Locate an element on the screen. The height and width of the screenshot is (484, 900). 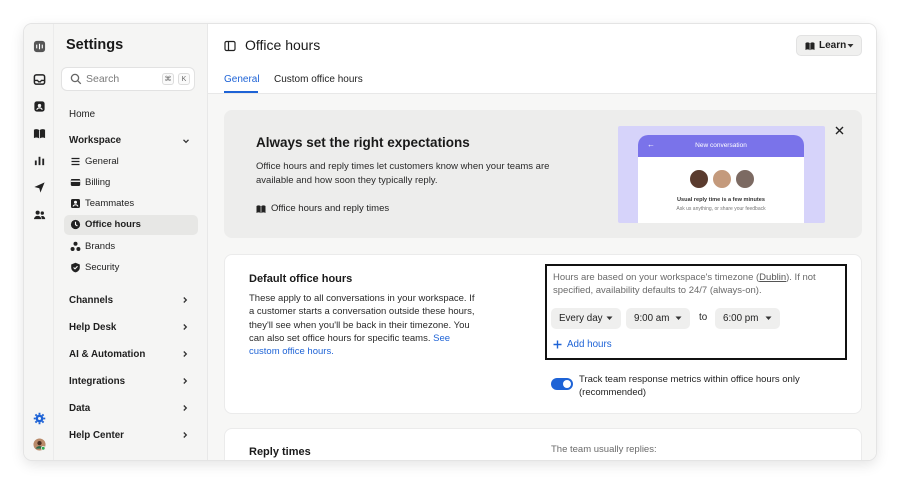
card-icon is located at coordinates (75, 182).